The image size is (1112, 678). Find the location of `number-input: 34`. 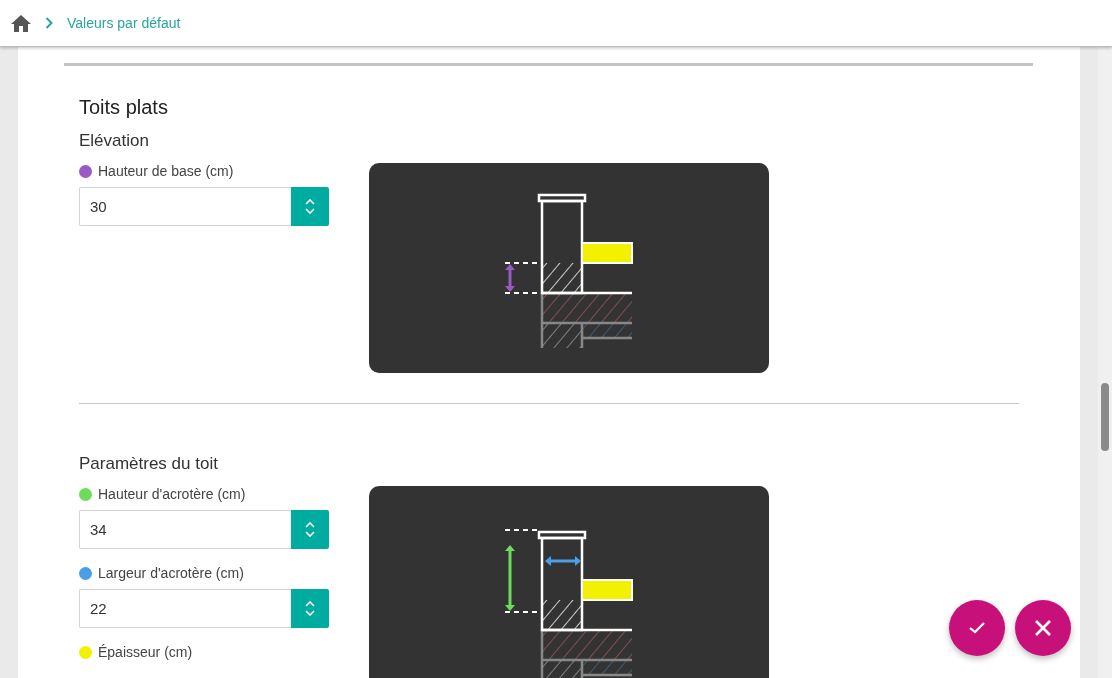

number-input: 34 is located at coordinates (185, 529).